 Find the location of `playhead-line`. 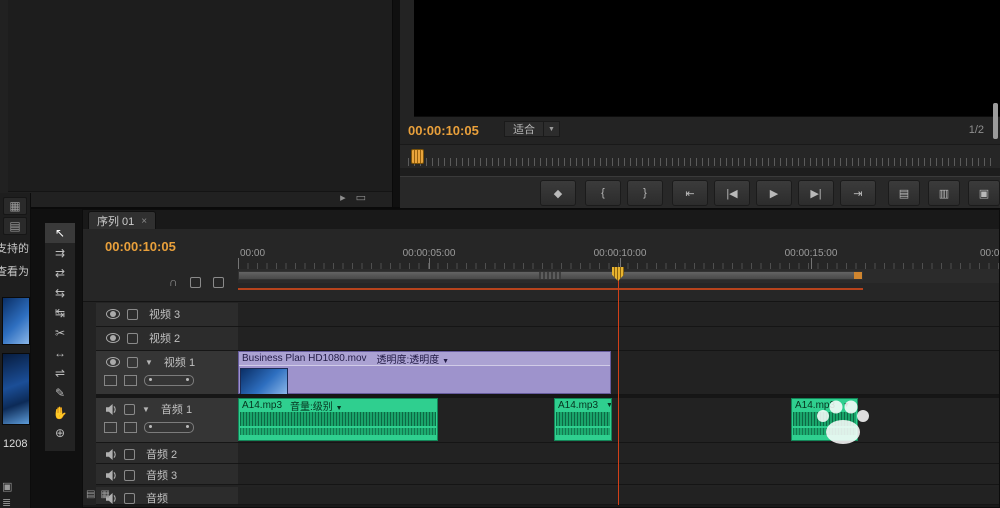

playhead-line is located at coordinates (618, 387).